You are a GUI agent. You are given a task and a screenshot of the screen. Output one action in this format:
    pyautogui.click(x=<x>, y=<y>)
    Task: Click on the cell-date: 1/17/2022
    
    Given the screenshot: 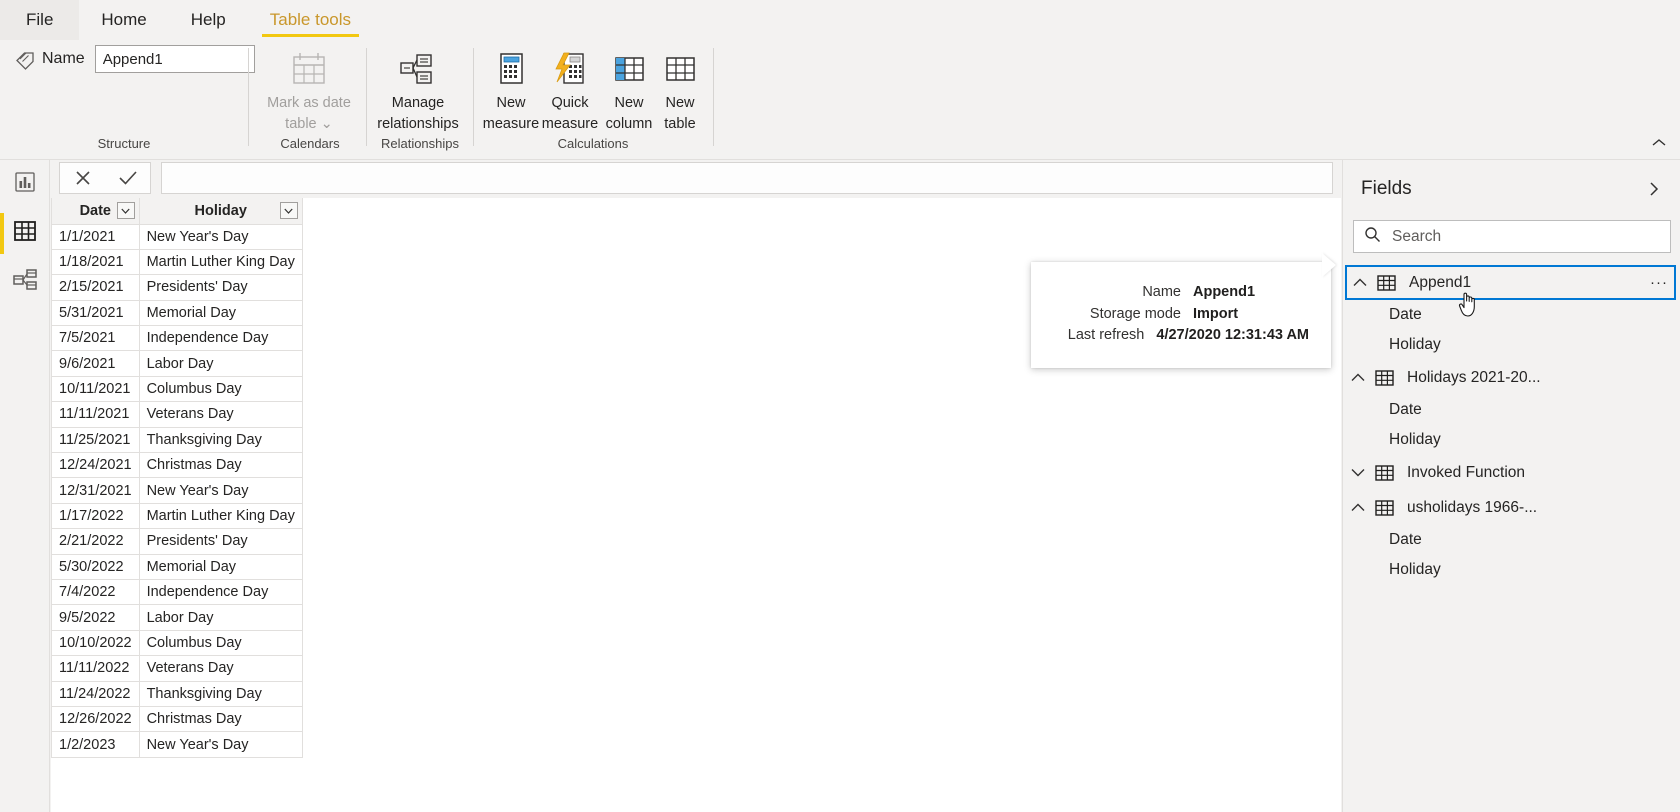 What is the action you would take?
    pyautogui.click(x=95, y=516)
    